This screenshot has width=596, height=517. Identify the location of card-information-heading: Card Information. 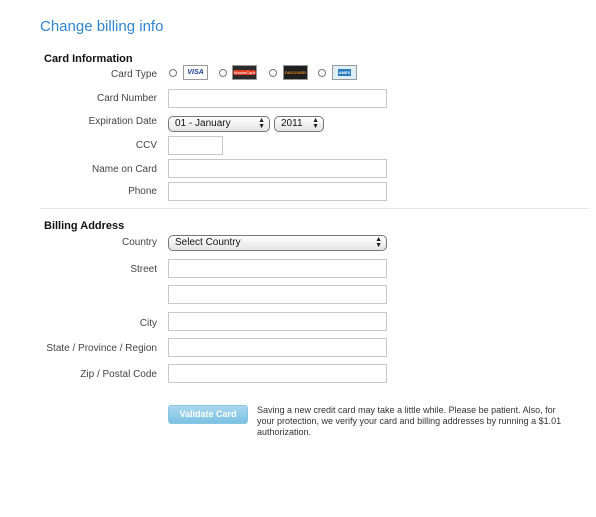
(88, 59).